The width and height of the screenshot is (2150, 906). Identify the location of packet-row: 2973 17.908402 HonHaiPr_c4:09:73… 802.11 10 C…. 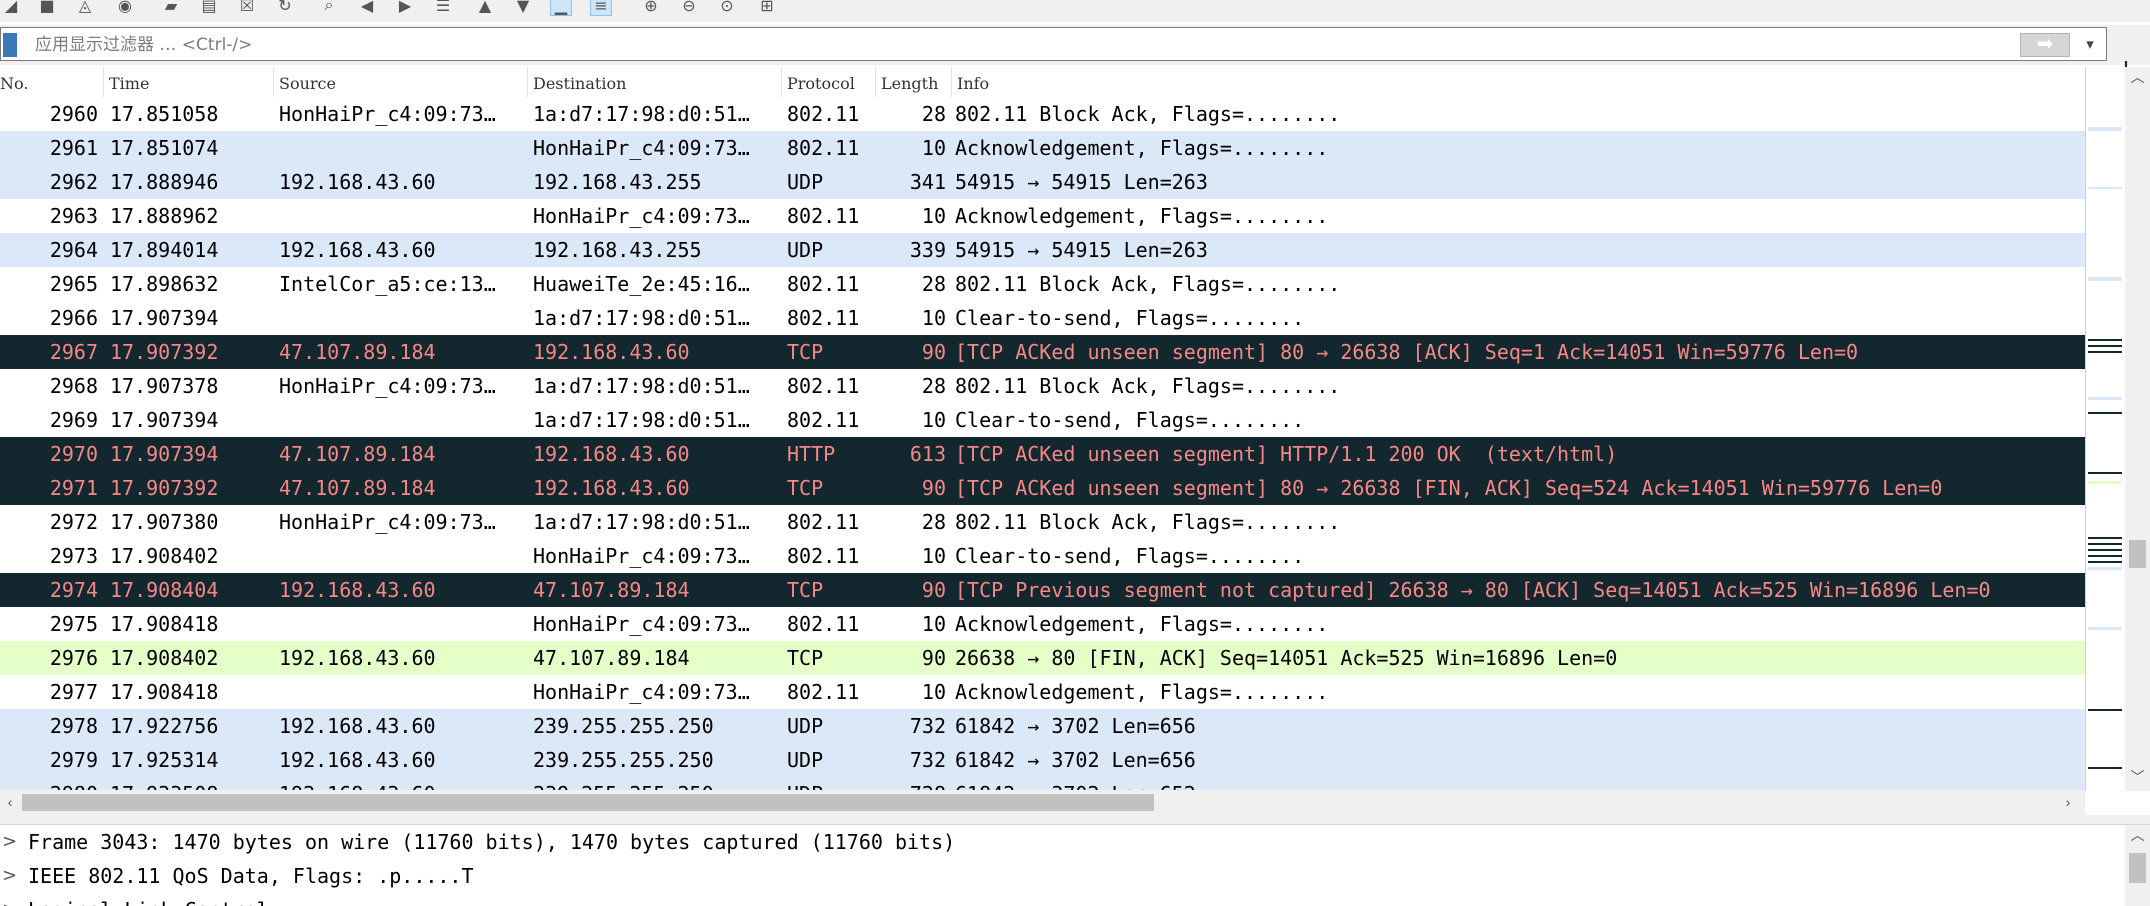
(1042, 556).